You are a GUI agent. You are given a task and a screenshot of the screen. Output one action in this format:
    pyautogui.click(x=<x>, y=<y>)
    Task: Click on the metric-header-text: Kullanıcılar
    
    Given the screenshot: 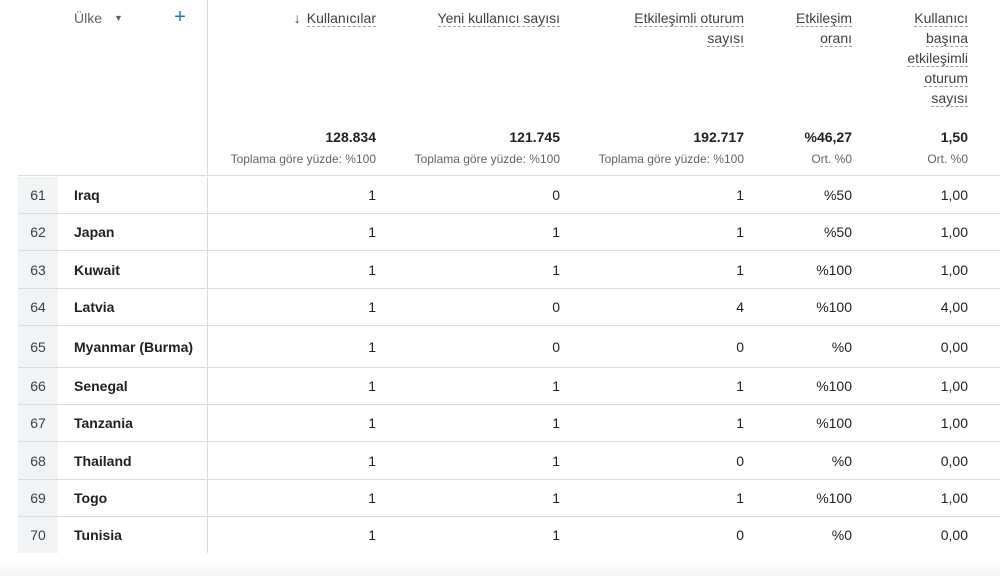 What is the action you would take?
    pyautogui.click(x=341, y=18)
    